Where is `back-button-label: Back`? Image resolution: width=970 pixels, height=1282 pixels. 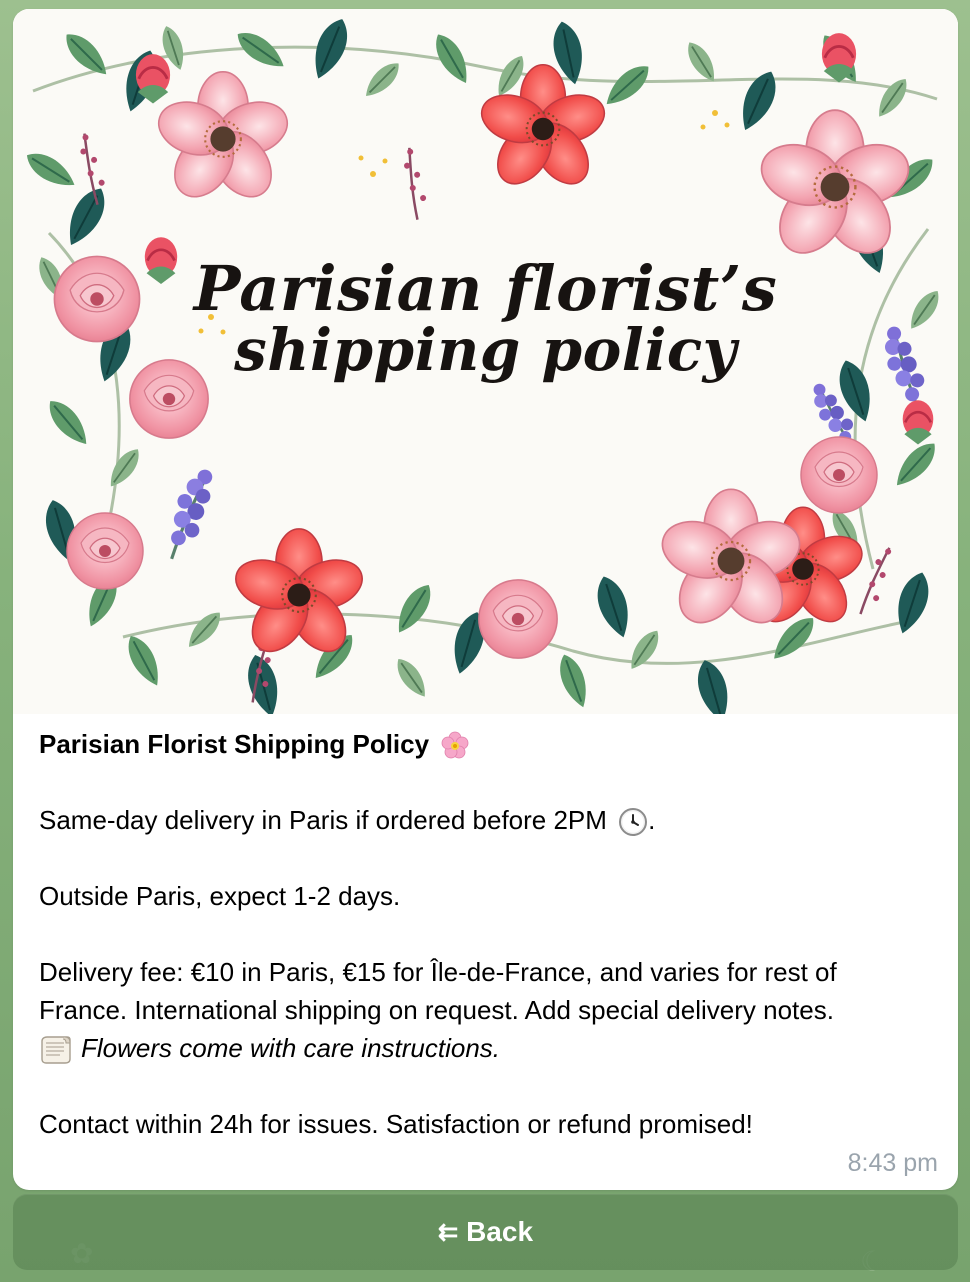 back-button-label: Back is located at coordinates (500, 1231).